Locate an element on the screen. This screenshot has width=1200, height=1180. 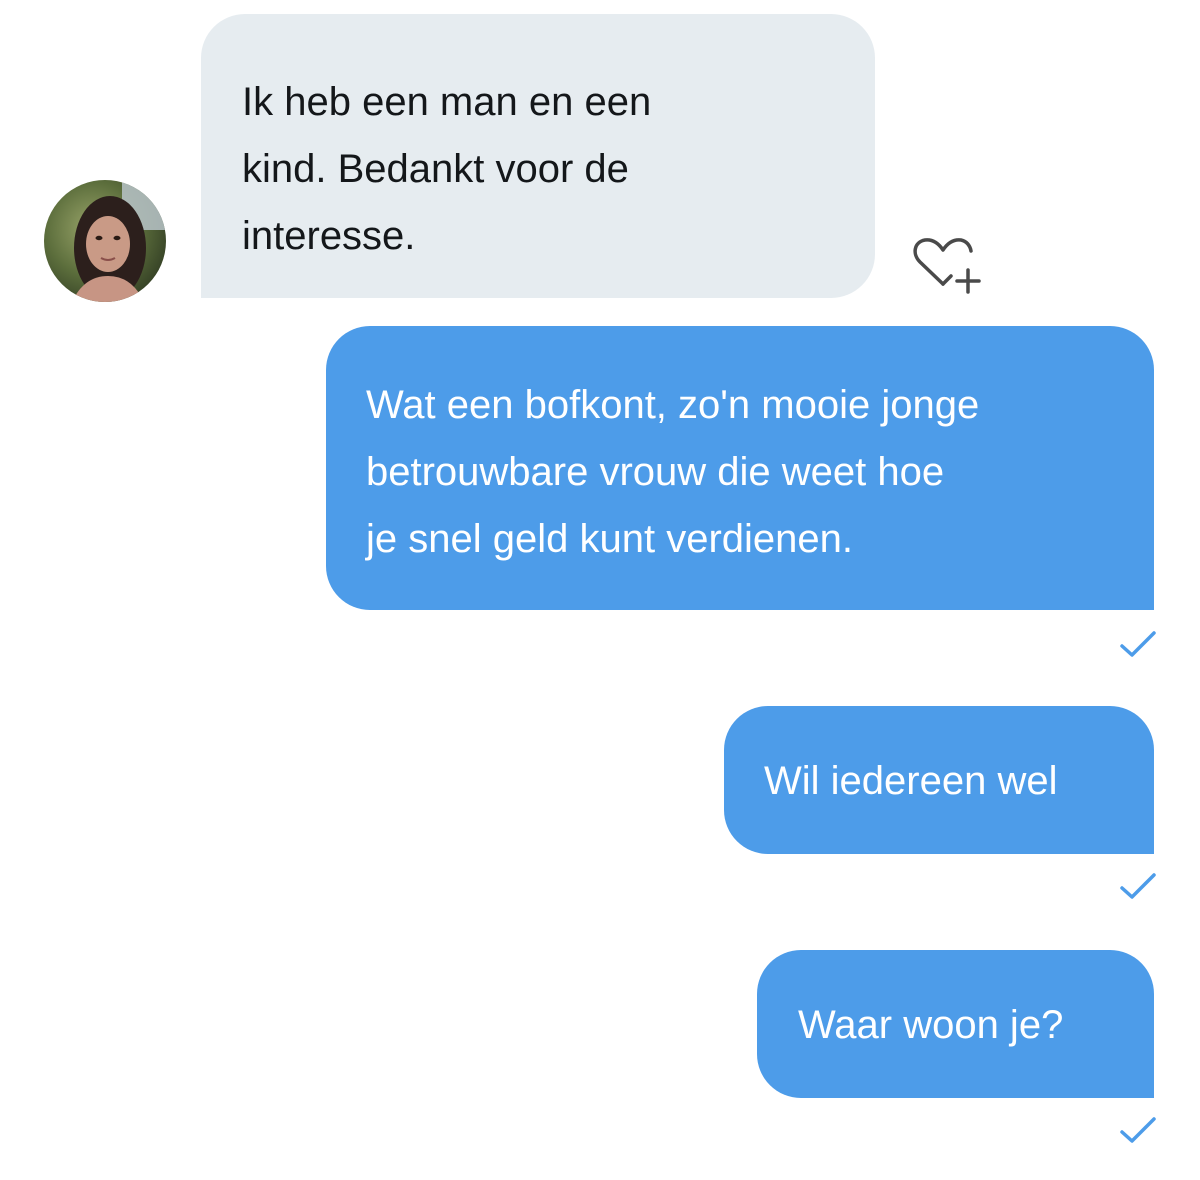
message-bubble-sent: Waar woon je? is located at coordinates (955, 1024).